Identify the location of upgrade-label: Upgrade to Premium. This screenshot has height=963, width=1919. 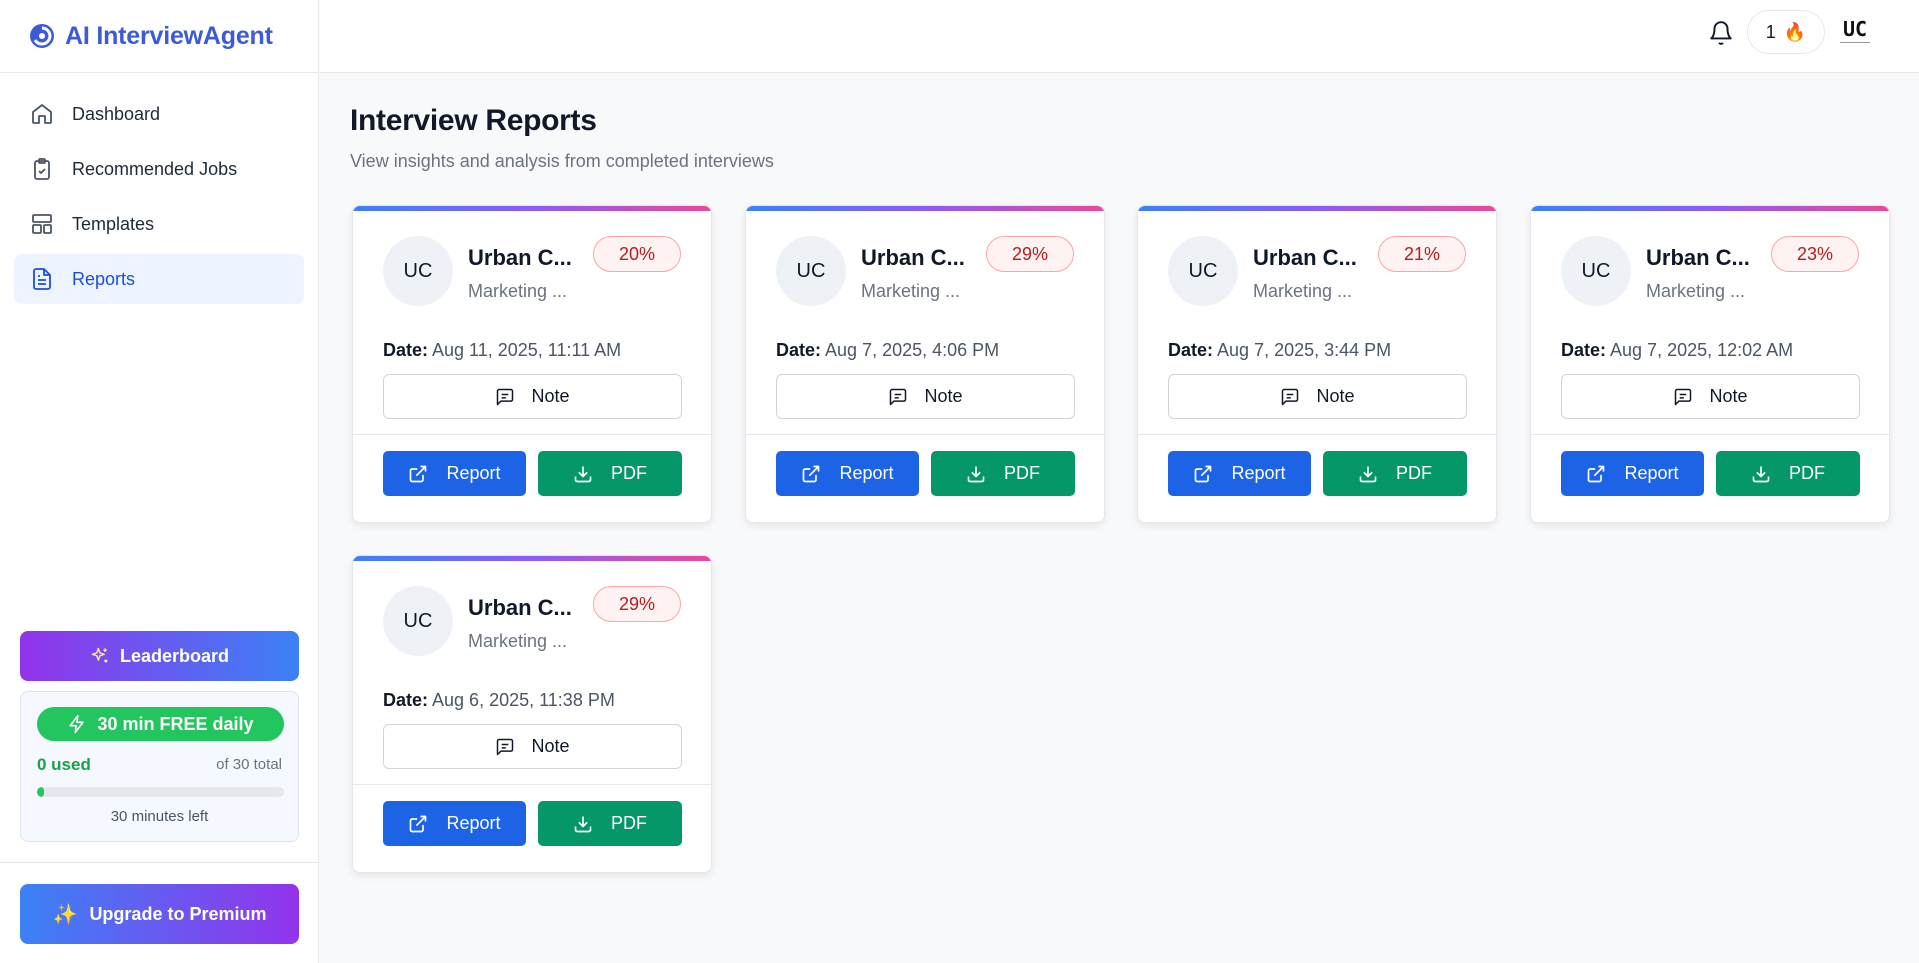
(178, 913).